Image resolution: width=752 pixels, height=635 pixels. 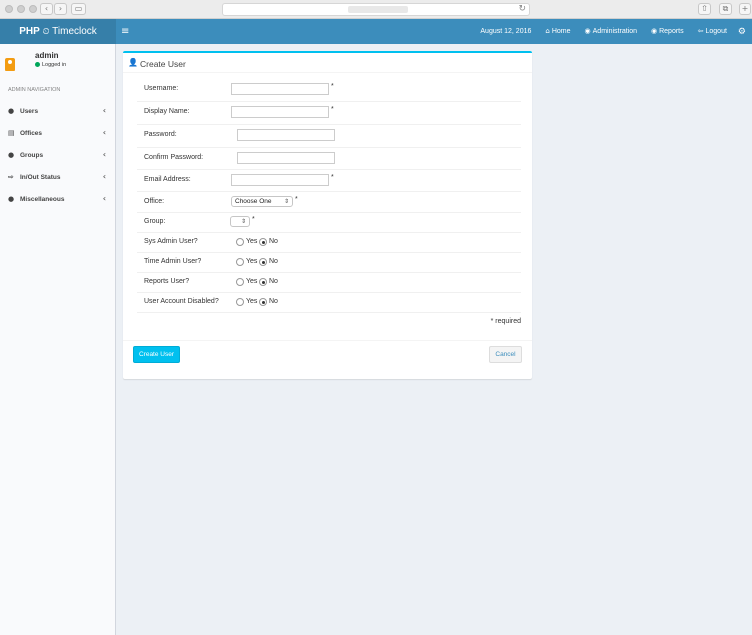 What do you see at coordinates (9, 9) in the screenshot?
I see `window-close-control` at bounding box center [9, 9].